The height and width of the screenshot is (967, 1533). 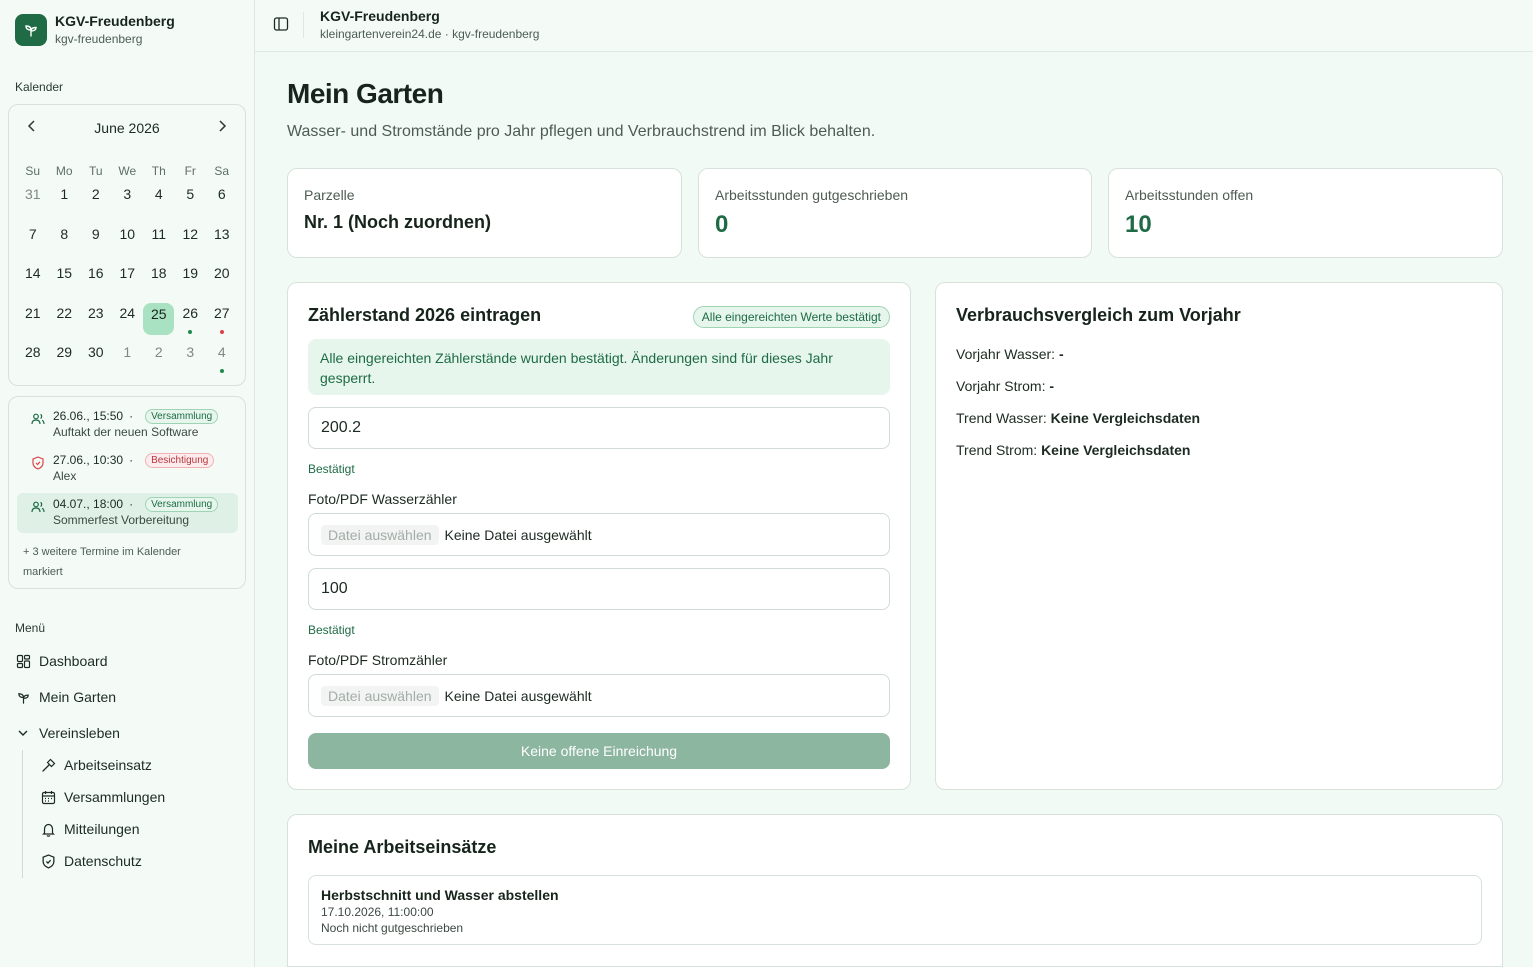 I want to click on bell-icon, so click(x=48, y=829).